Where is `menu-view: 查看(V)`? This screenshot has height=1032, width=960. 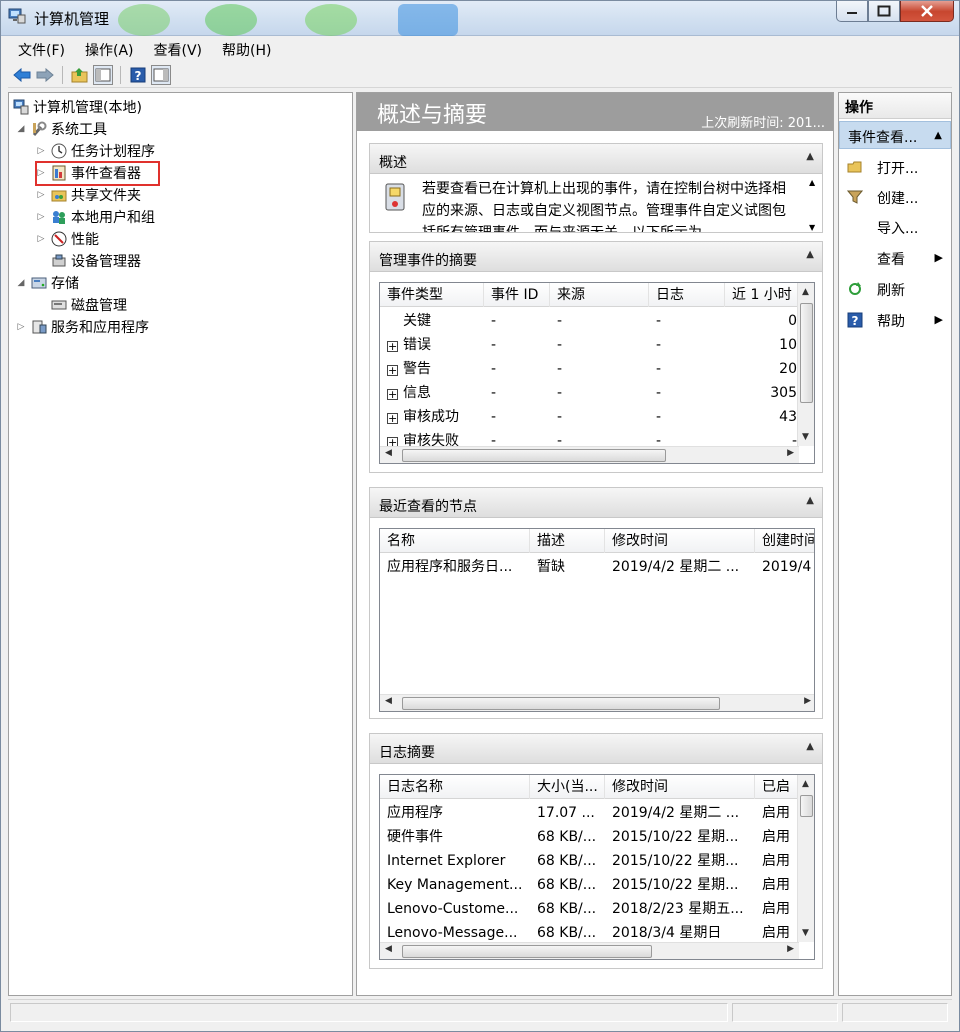 menu-view: 查看(V) is located at coordinates (178, 50).